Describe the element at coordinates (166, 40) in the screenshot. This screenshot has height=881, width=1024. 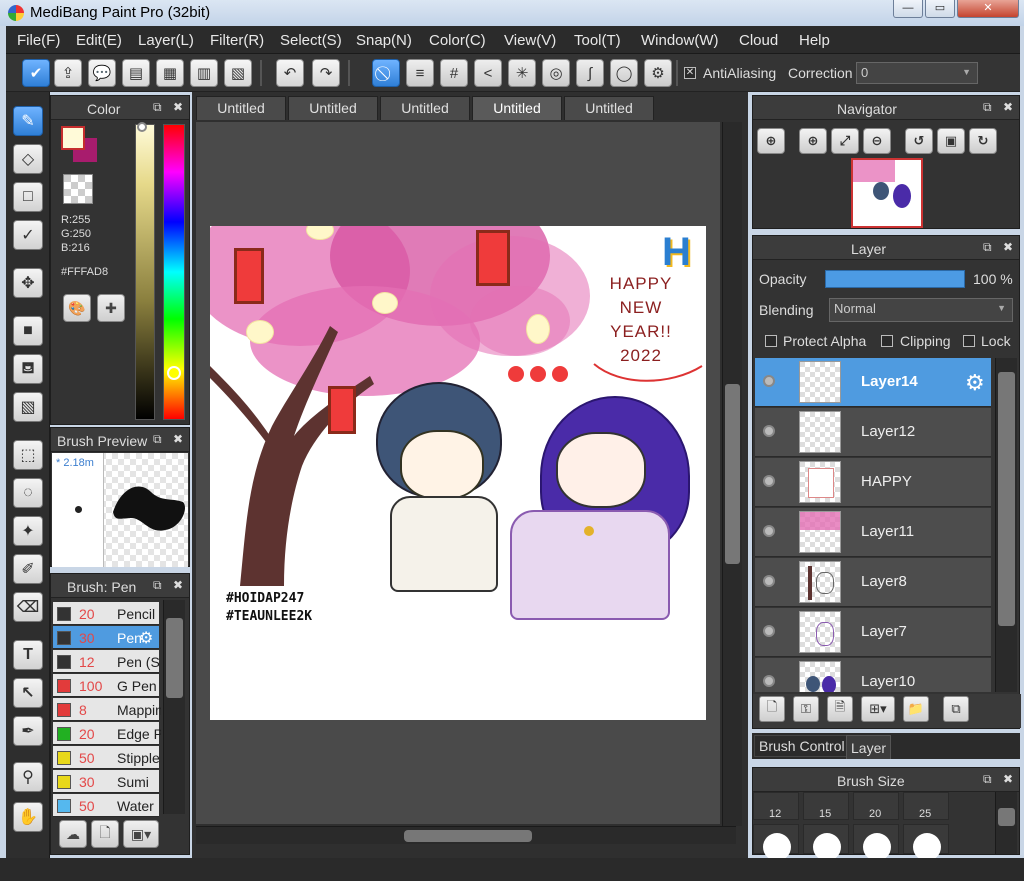
I see `menu-layer: Layer(L)` at that location.